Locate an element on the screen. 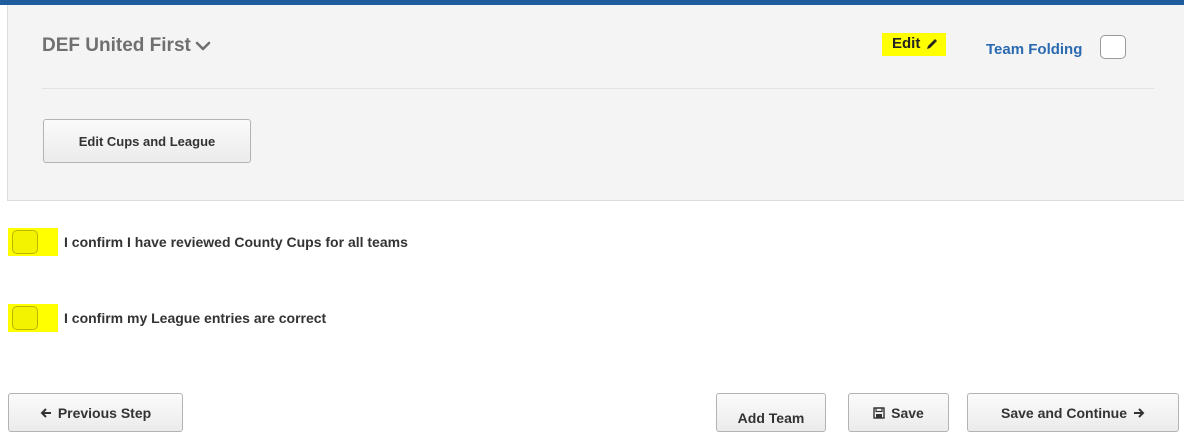 This screenshot has width=1184, height=432. team-name-dropdown: DEF United First is located at coordinates (126, 46).